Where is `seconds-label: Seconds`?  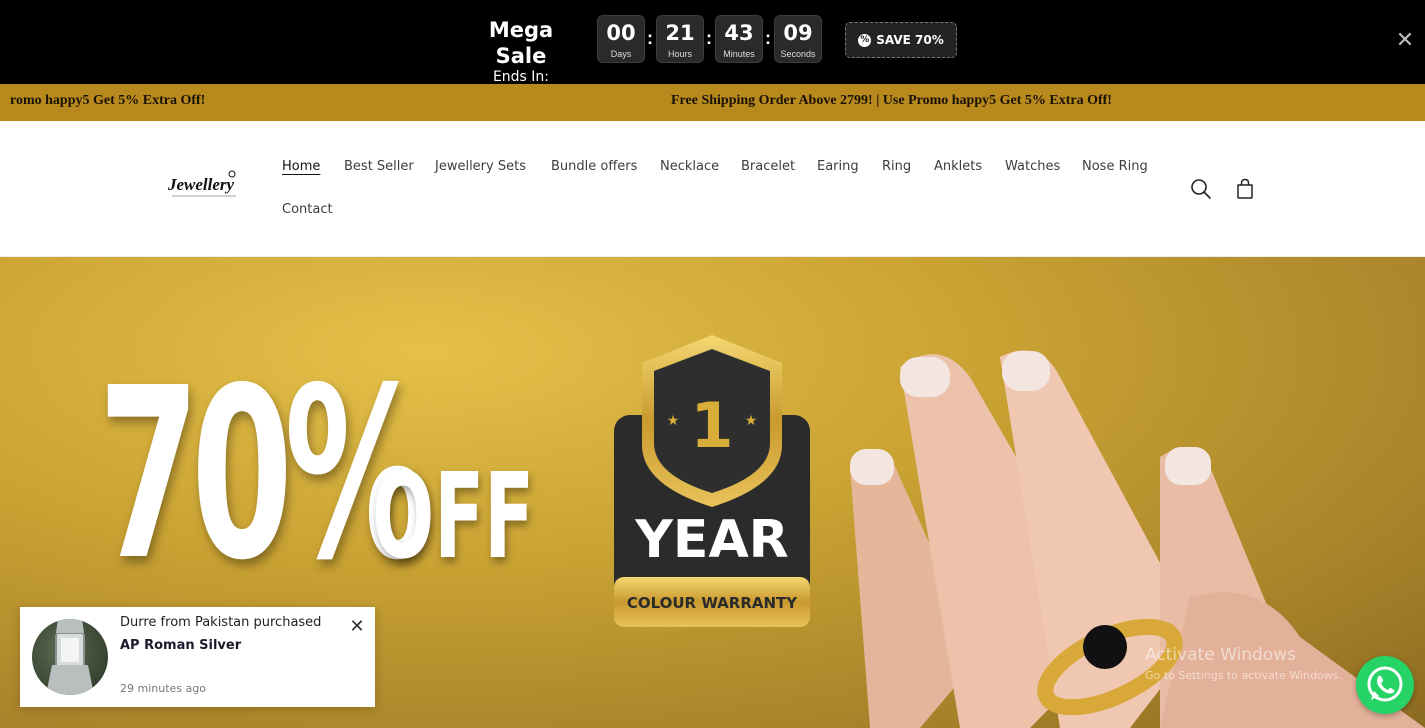 seconds-label: Seconds is located at coordinates (798, 54).